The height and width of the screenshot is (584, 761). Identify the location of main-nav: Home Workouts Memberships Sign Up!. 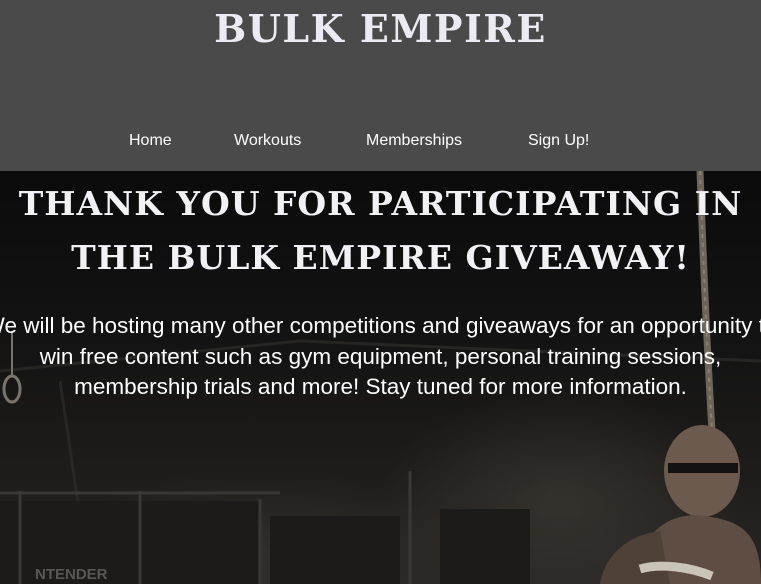
(380, 141).